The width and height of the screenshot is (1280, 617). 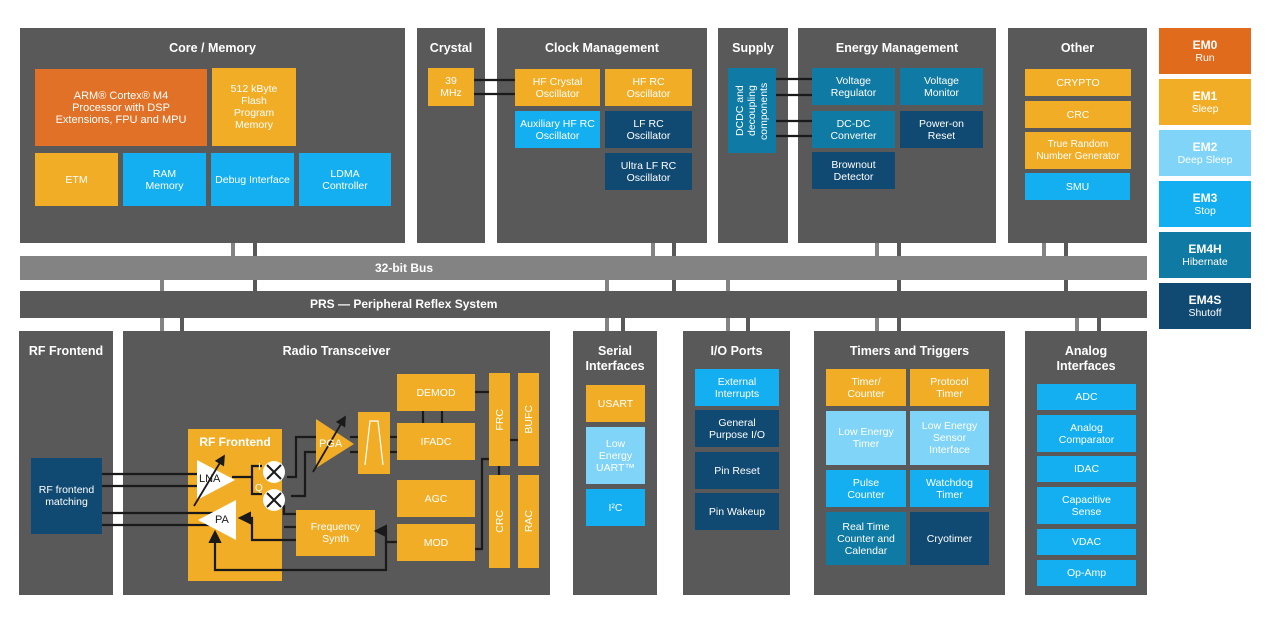 I want to click on pin-reset-block: Pin Reset, so click(x=737, y=470).